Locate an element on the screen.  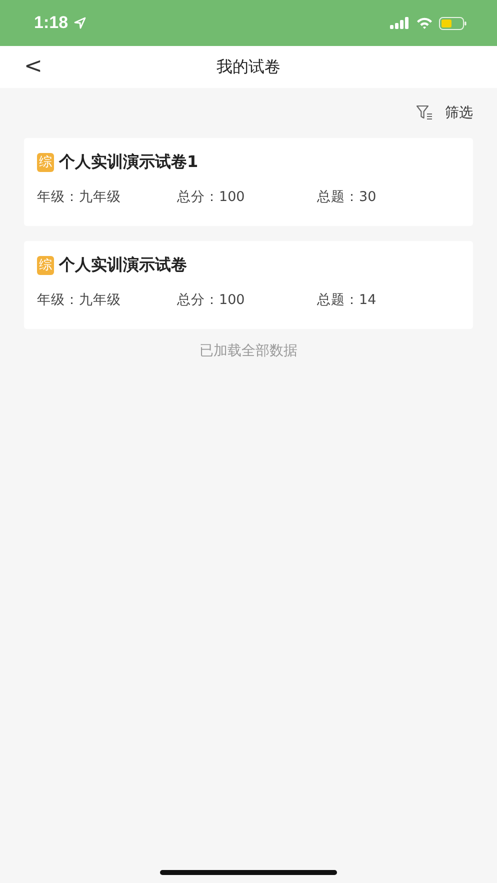
filter-button: 筛选 is located at coordinates (459, 113).